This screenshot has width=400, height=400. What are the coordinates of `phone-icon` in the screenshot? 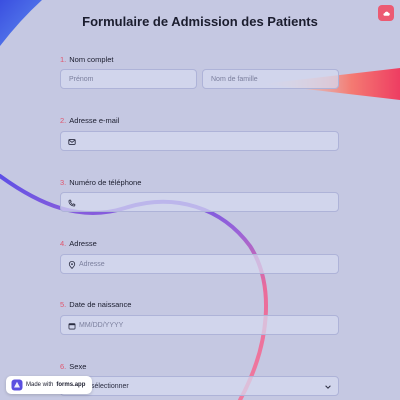 It's located at (72, 203).